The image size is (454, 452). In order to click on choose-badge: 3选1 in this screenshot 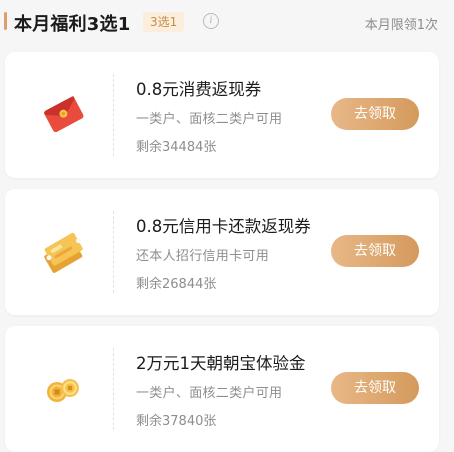, I will do `click(164, 22)`.